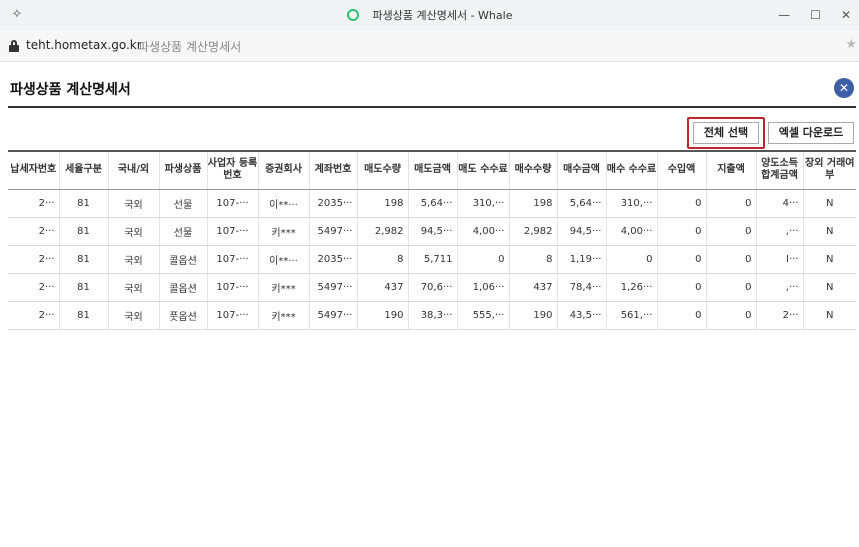 This screenshot has width=859, height=547. What do you see at coordinates (432, 107) in the screenshot?
I see `title-divider` at bounding box center [432, 107].